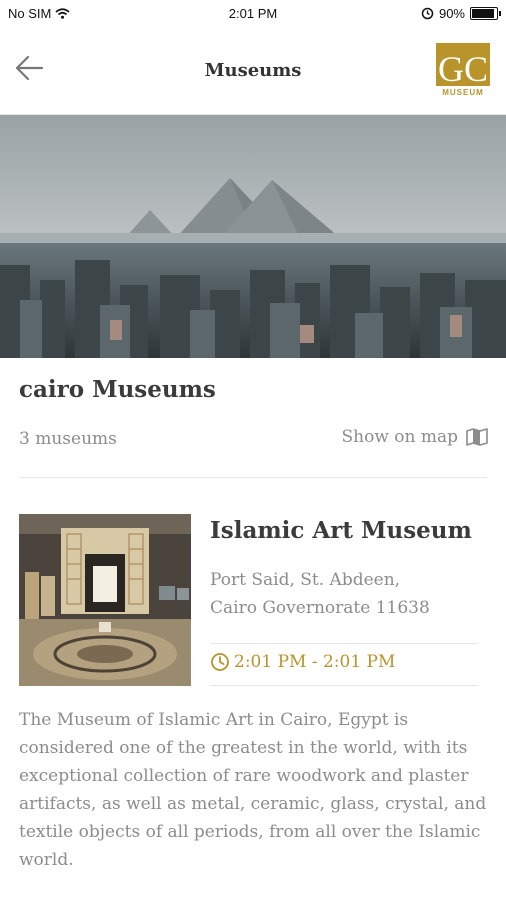  I want to click on alarm-lock-icon, so click(427, 13).